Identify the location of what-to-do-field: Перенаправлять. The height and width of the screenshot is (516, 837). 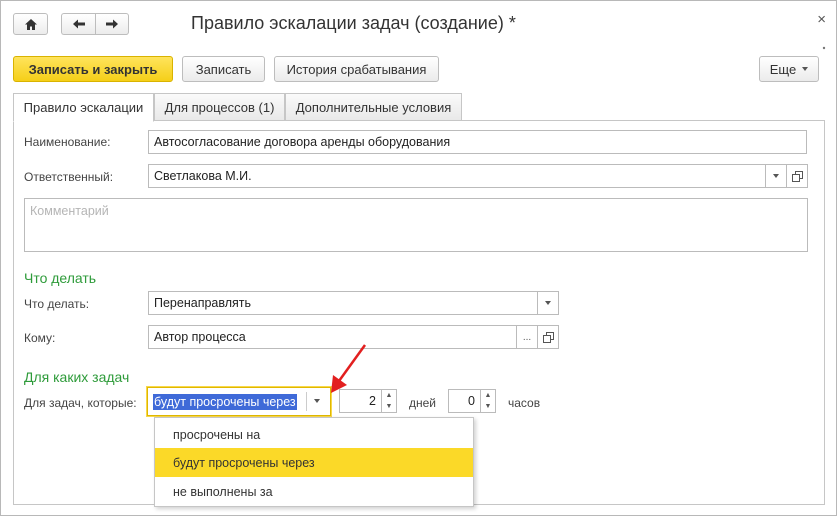
(343, 303).